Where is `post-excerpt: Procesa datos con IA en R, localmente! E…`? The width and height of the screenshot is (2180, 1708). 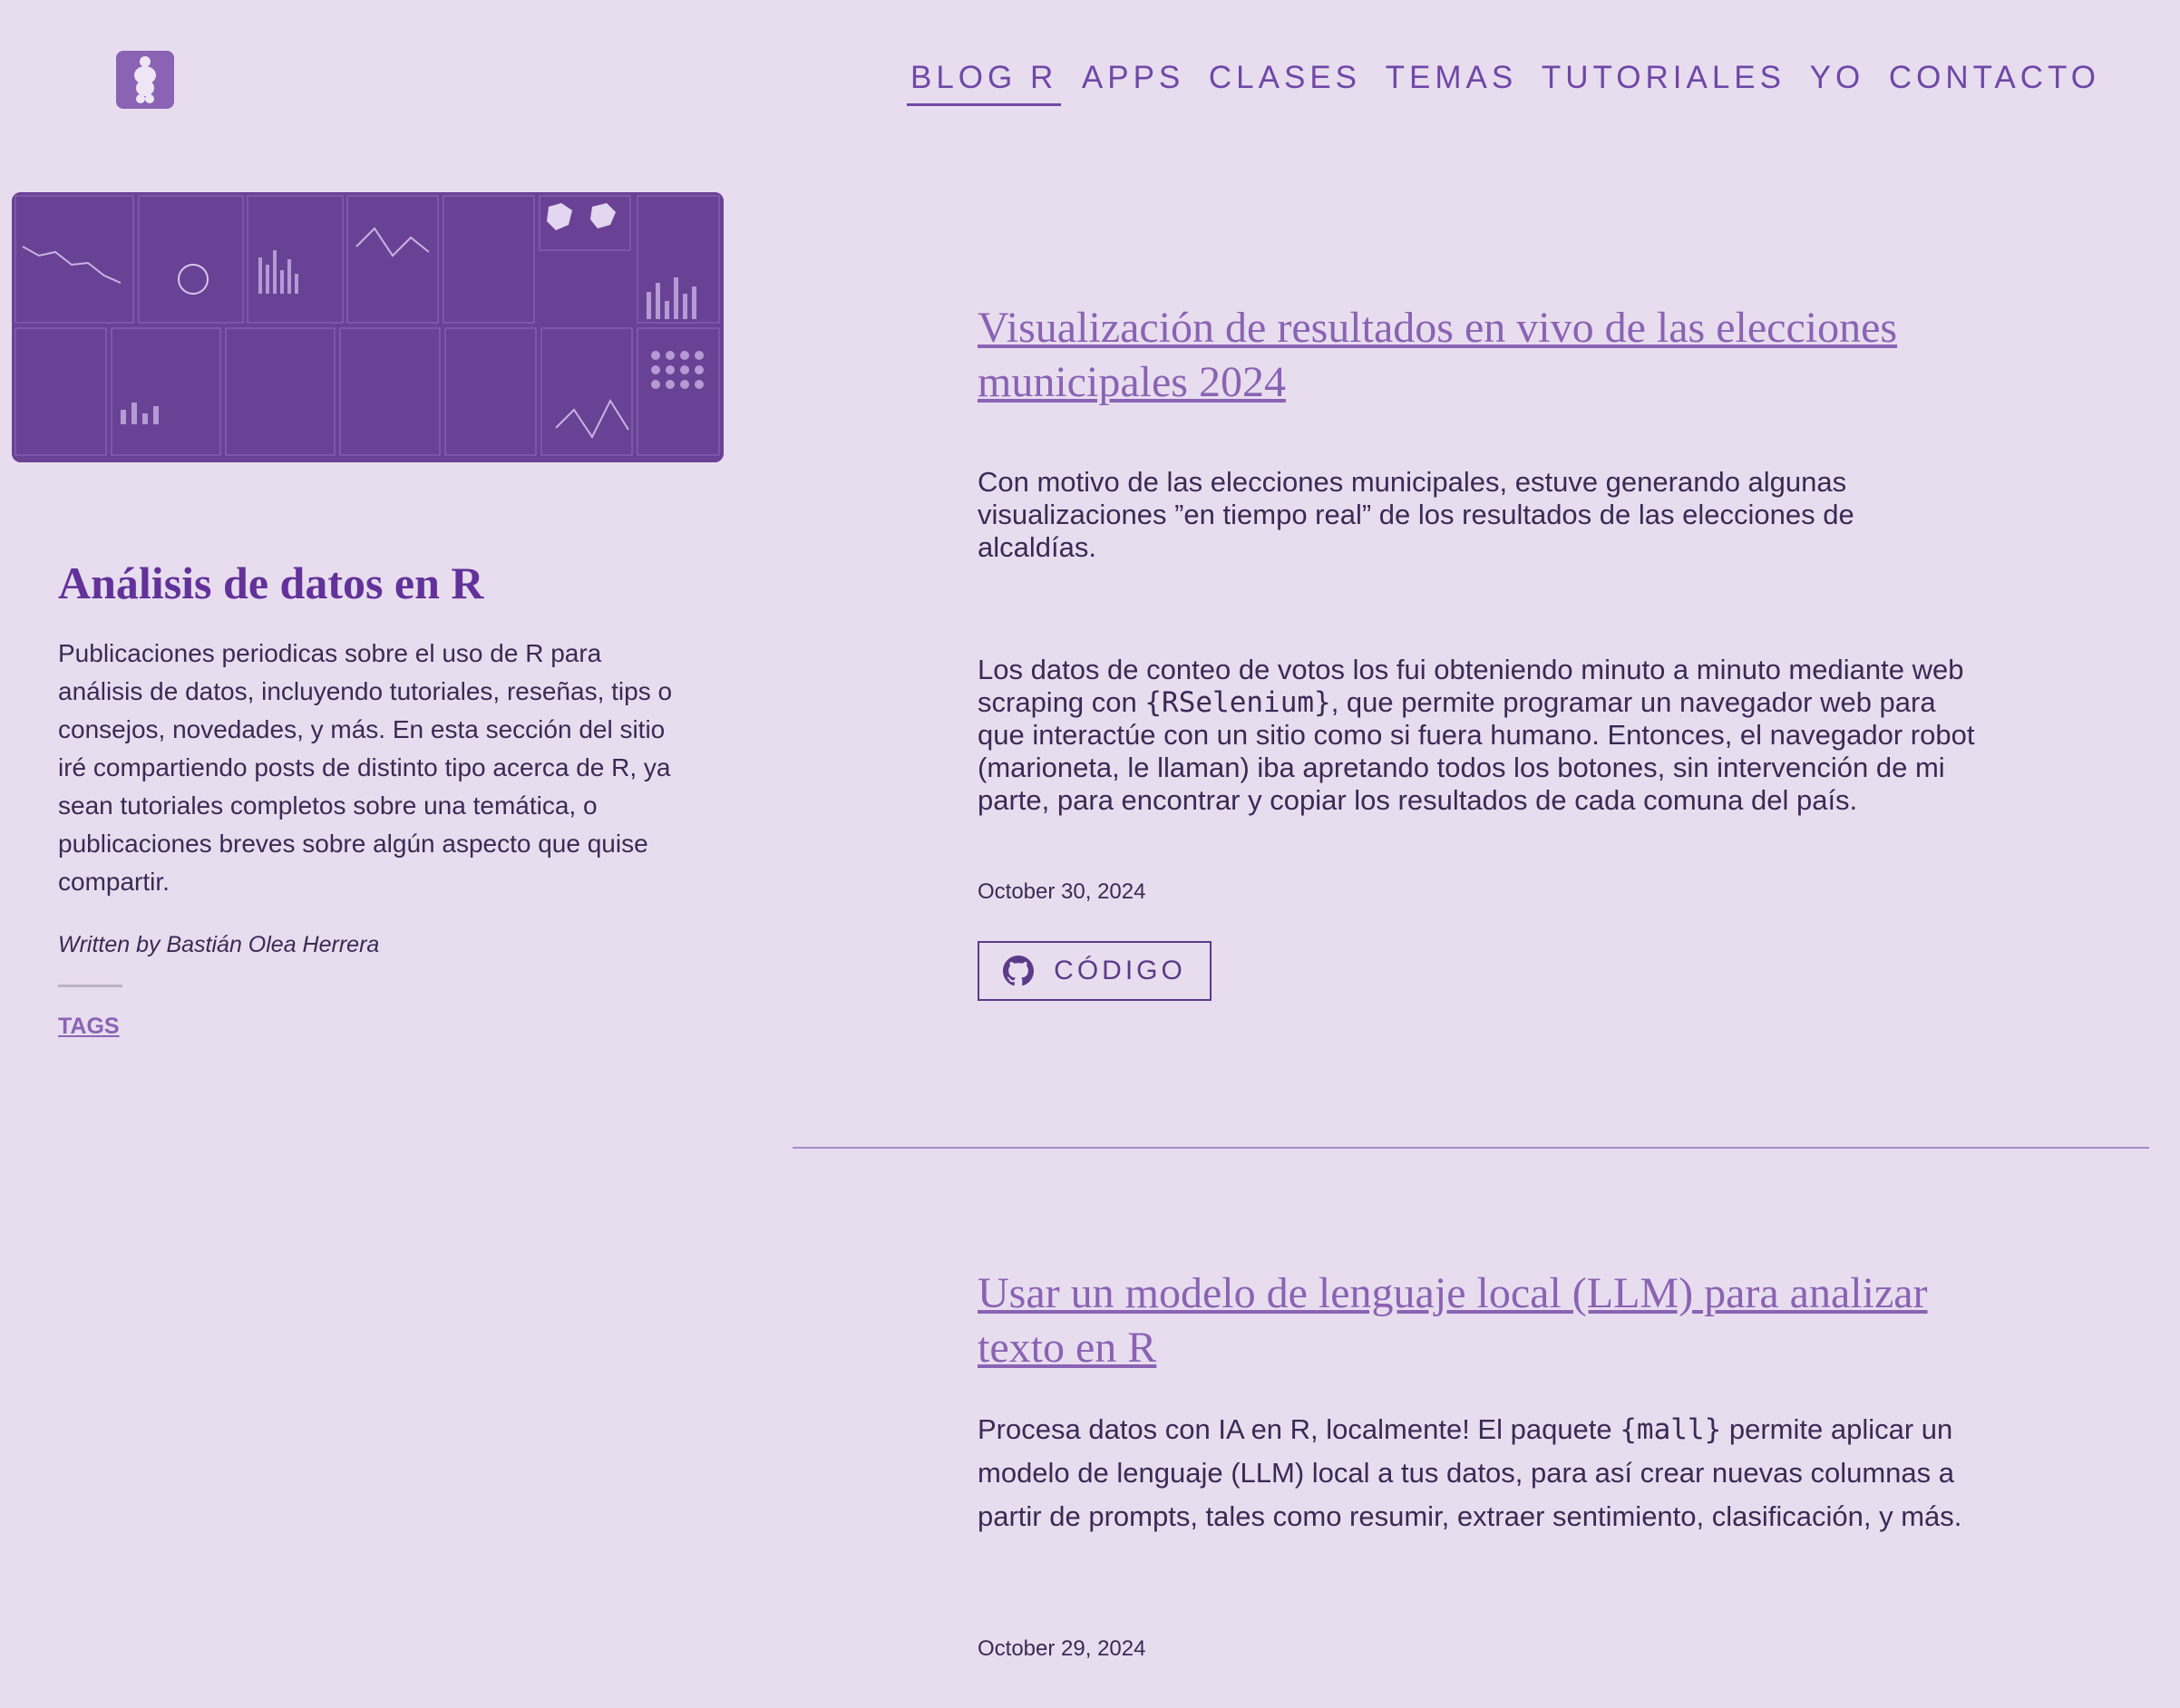 post-excerpt: Procesa datos con IA en R, localmente! E… is located at coordinates (1476, 1473).